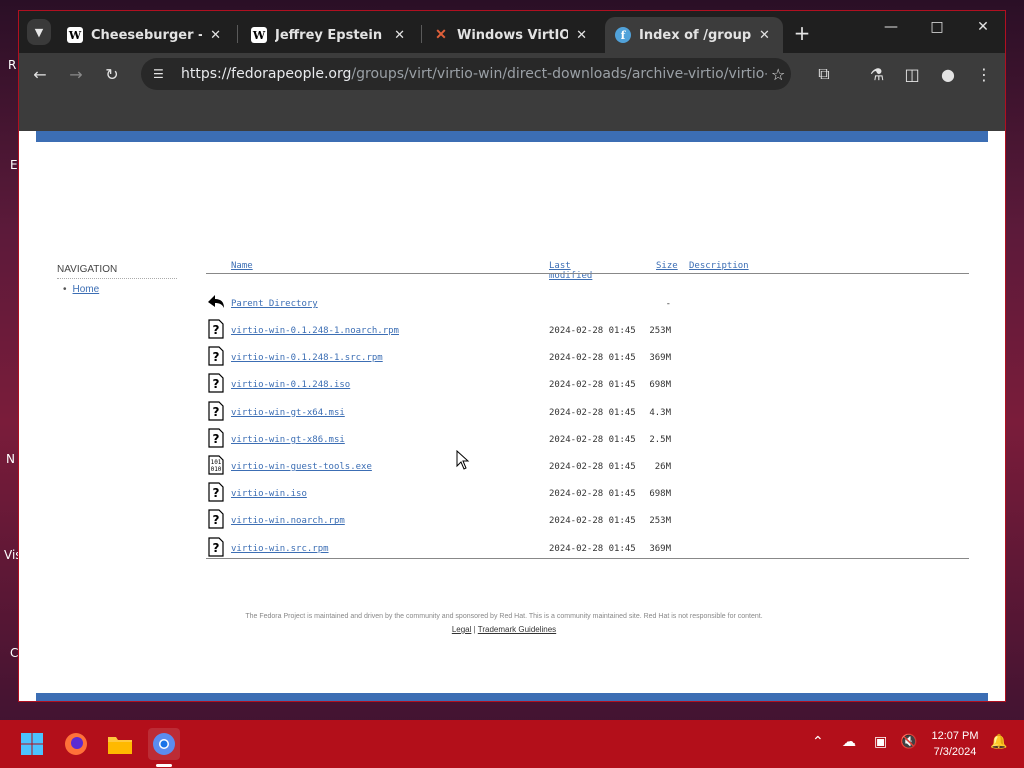  Describe the element at coordinates (315, 331) in the screenshot. I see `file-link: virtio-win-0.1.248-1.noarch.rpm` at that location.